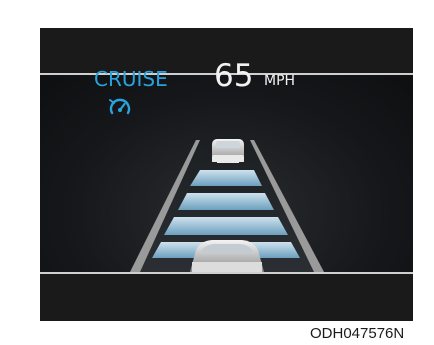 The image size is (434, 345). Describe the element at coordinates (131, 79) in the screenshot. I see `cruise-label: CRUISE` at that location.